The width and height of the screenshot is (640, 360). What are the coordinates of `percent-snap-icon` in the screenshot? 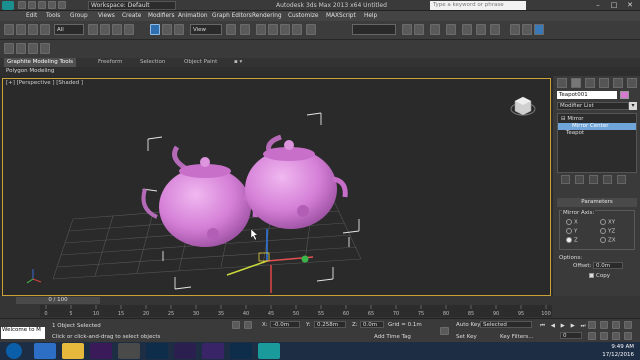 It's located at (285, 29).